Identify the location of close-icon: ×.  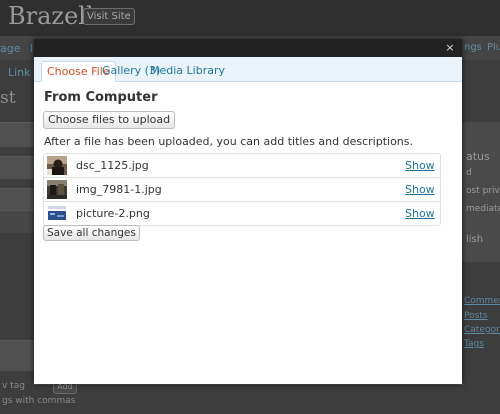
(450, 47).